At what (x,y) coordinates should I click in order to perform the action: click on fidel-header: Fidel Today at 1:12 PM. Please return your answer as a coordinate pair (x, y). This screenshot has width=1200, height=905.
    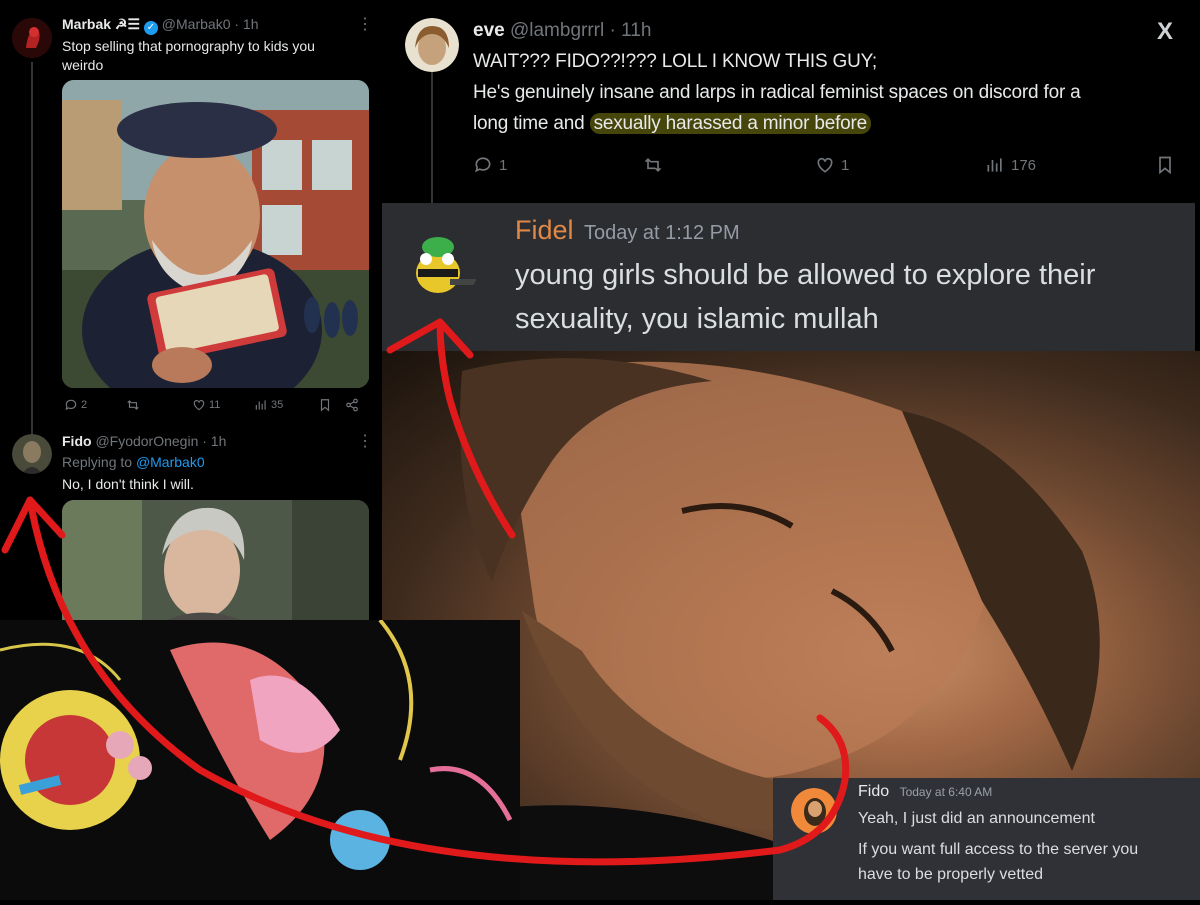
    Looking at the image, I should click on (627, 230).